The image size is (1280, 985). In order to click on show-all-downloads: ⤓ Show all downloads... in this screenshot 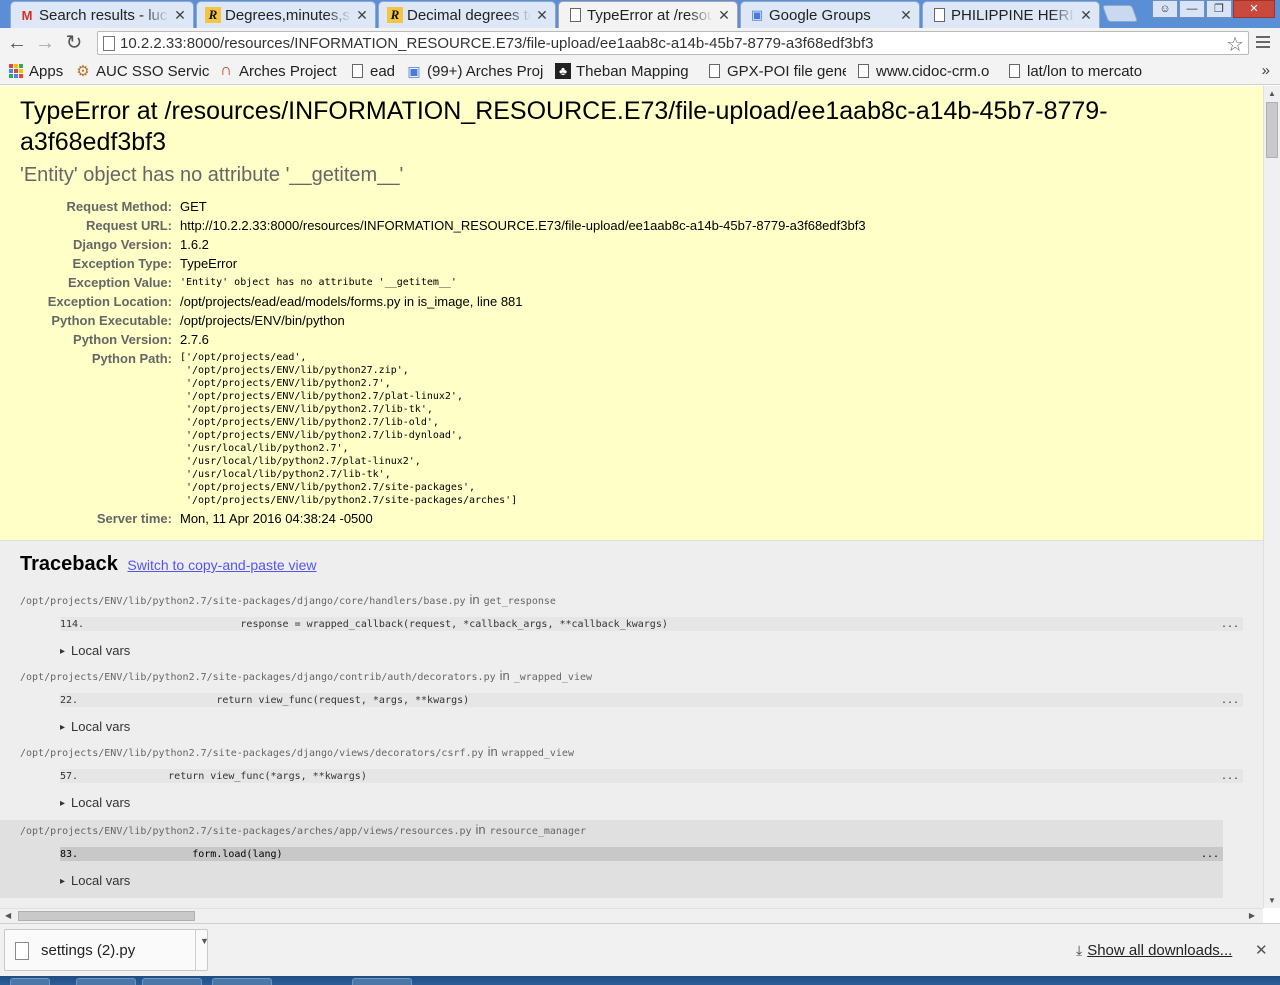, I will do `click(1154, 950)`.